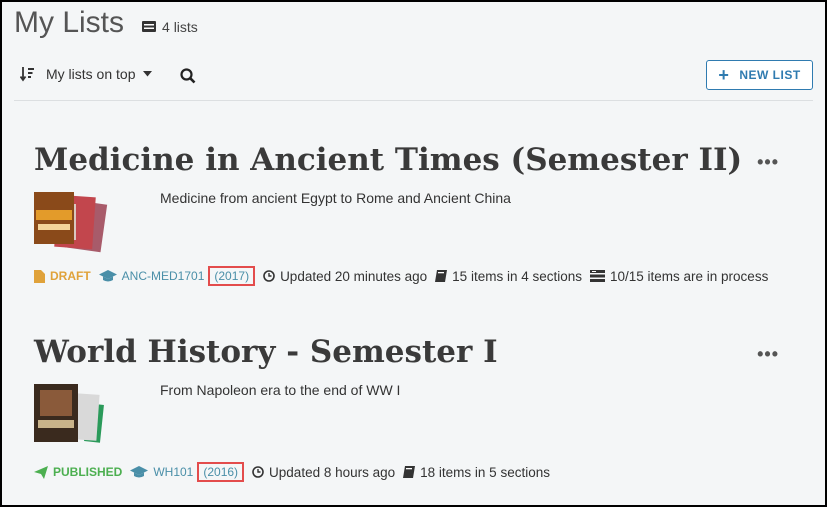  I want to click on list-title: World History - Semester I, so click(413, 352).